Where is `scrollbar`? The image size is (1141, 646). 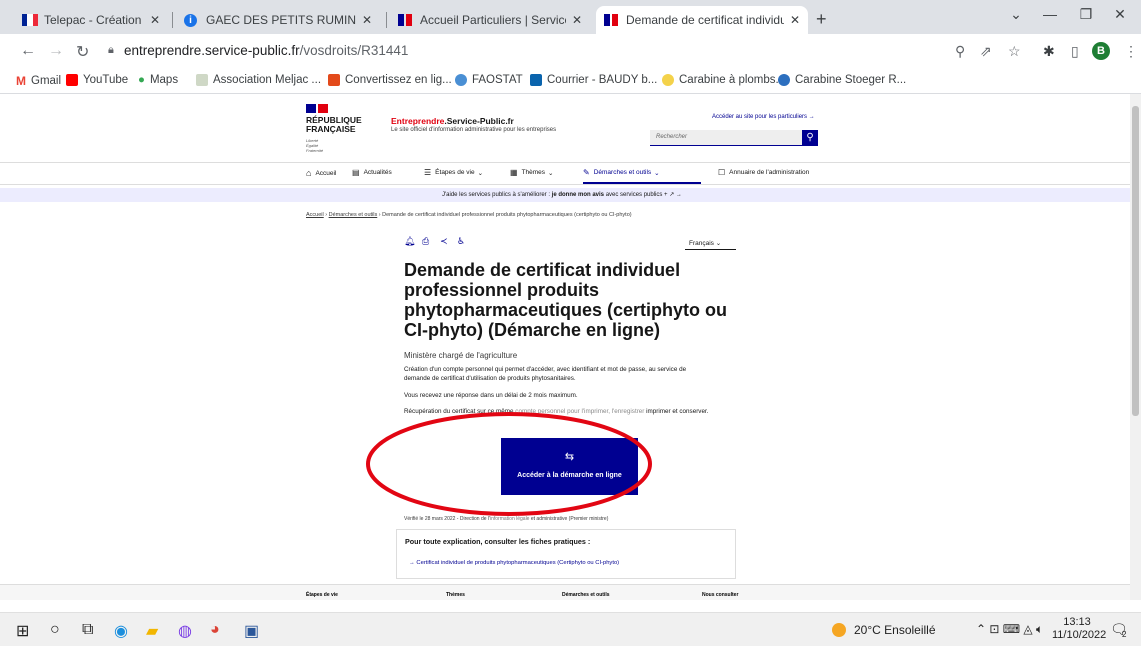 scrollbar is located at coordinates (1135, 347).